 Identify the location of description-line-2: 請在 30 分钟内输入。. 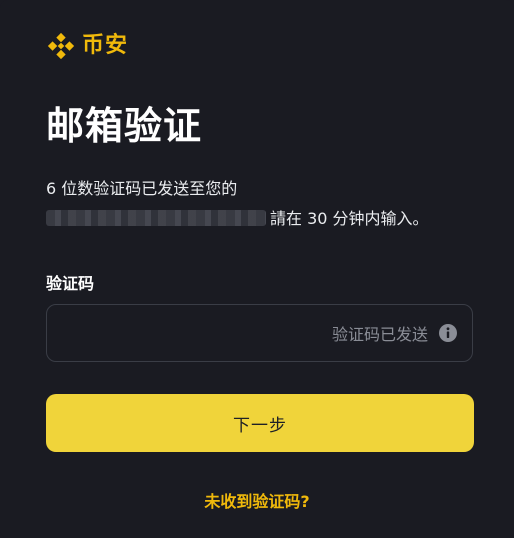
(261, 219).